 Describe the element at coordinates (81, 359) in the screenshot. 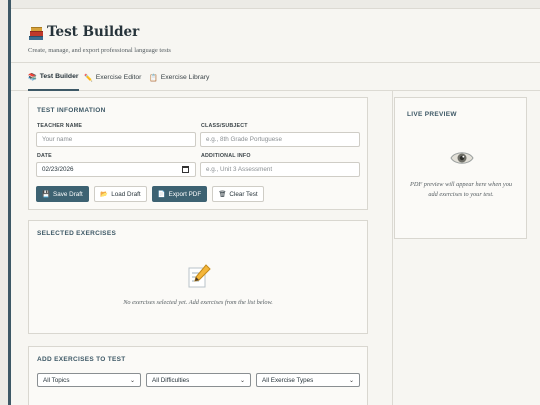

I see `add-exercises-heading: ADD EXERCISES TO TEST` at that location.